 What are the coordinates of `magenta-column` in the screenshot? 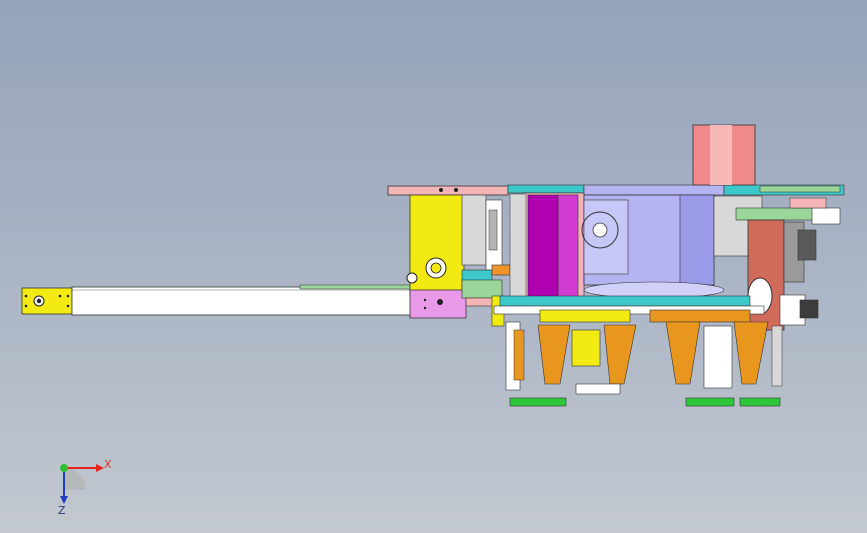 It's located at (547, 246).